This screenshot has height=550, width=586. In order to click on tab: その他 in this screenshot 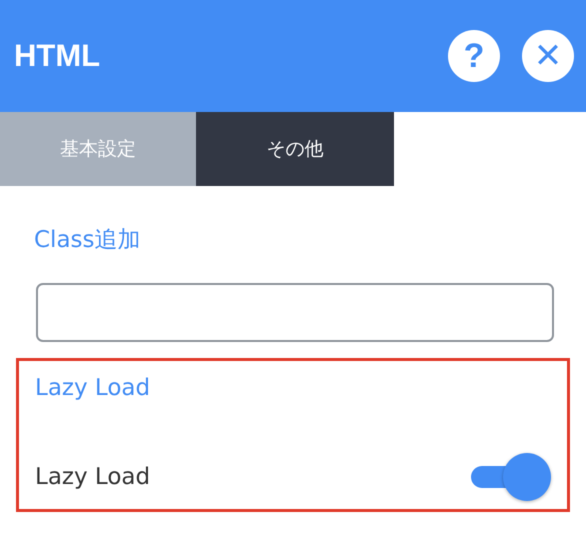, I will do `click(295, 149)`.